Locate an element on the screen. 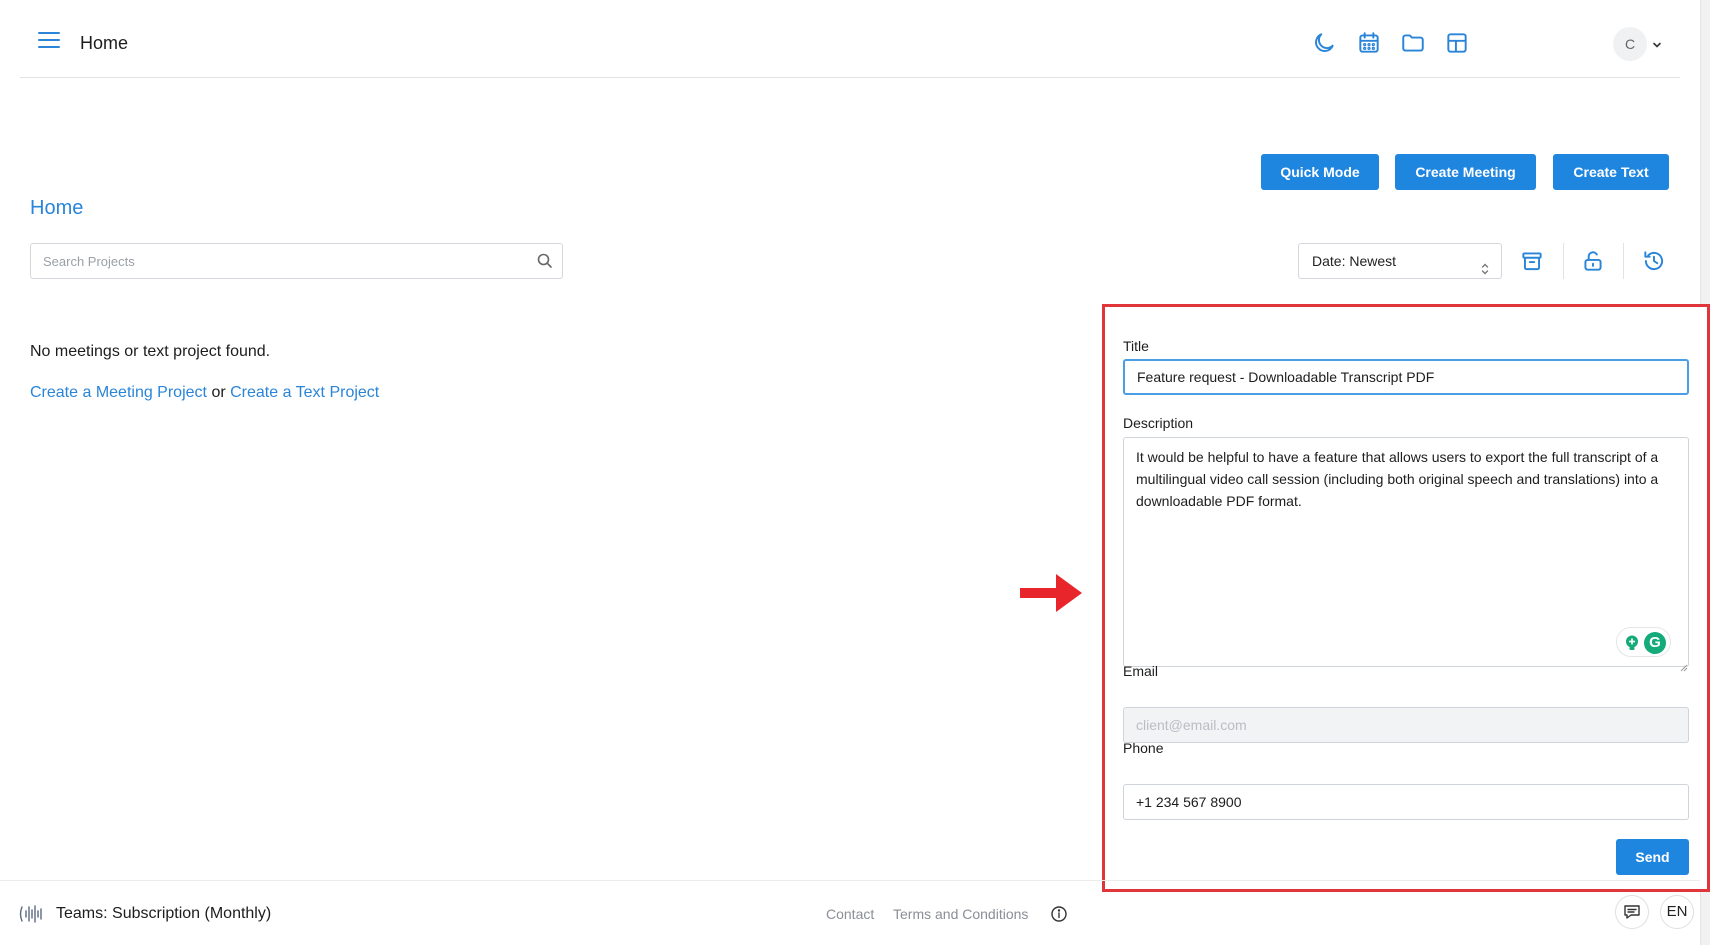  archive-icon is located at coordinates (1532, 261).